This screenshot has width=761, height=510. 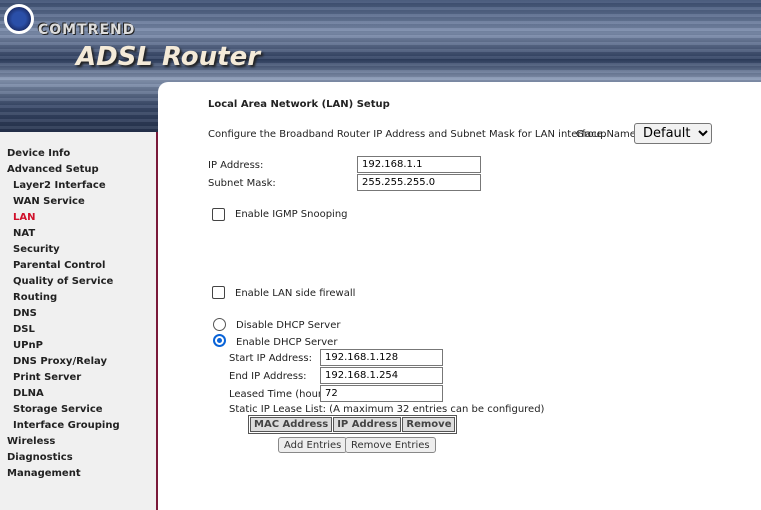 I want to click on static-lease-table: MAC Address IP Address Remove, so click(x=353, y=424).